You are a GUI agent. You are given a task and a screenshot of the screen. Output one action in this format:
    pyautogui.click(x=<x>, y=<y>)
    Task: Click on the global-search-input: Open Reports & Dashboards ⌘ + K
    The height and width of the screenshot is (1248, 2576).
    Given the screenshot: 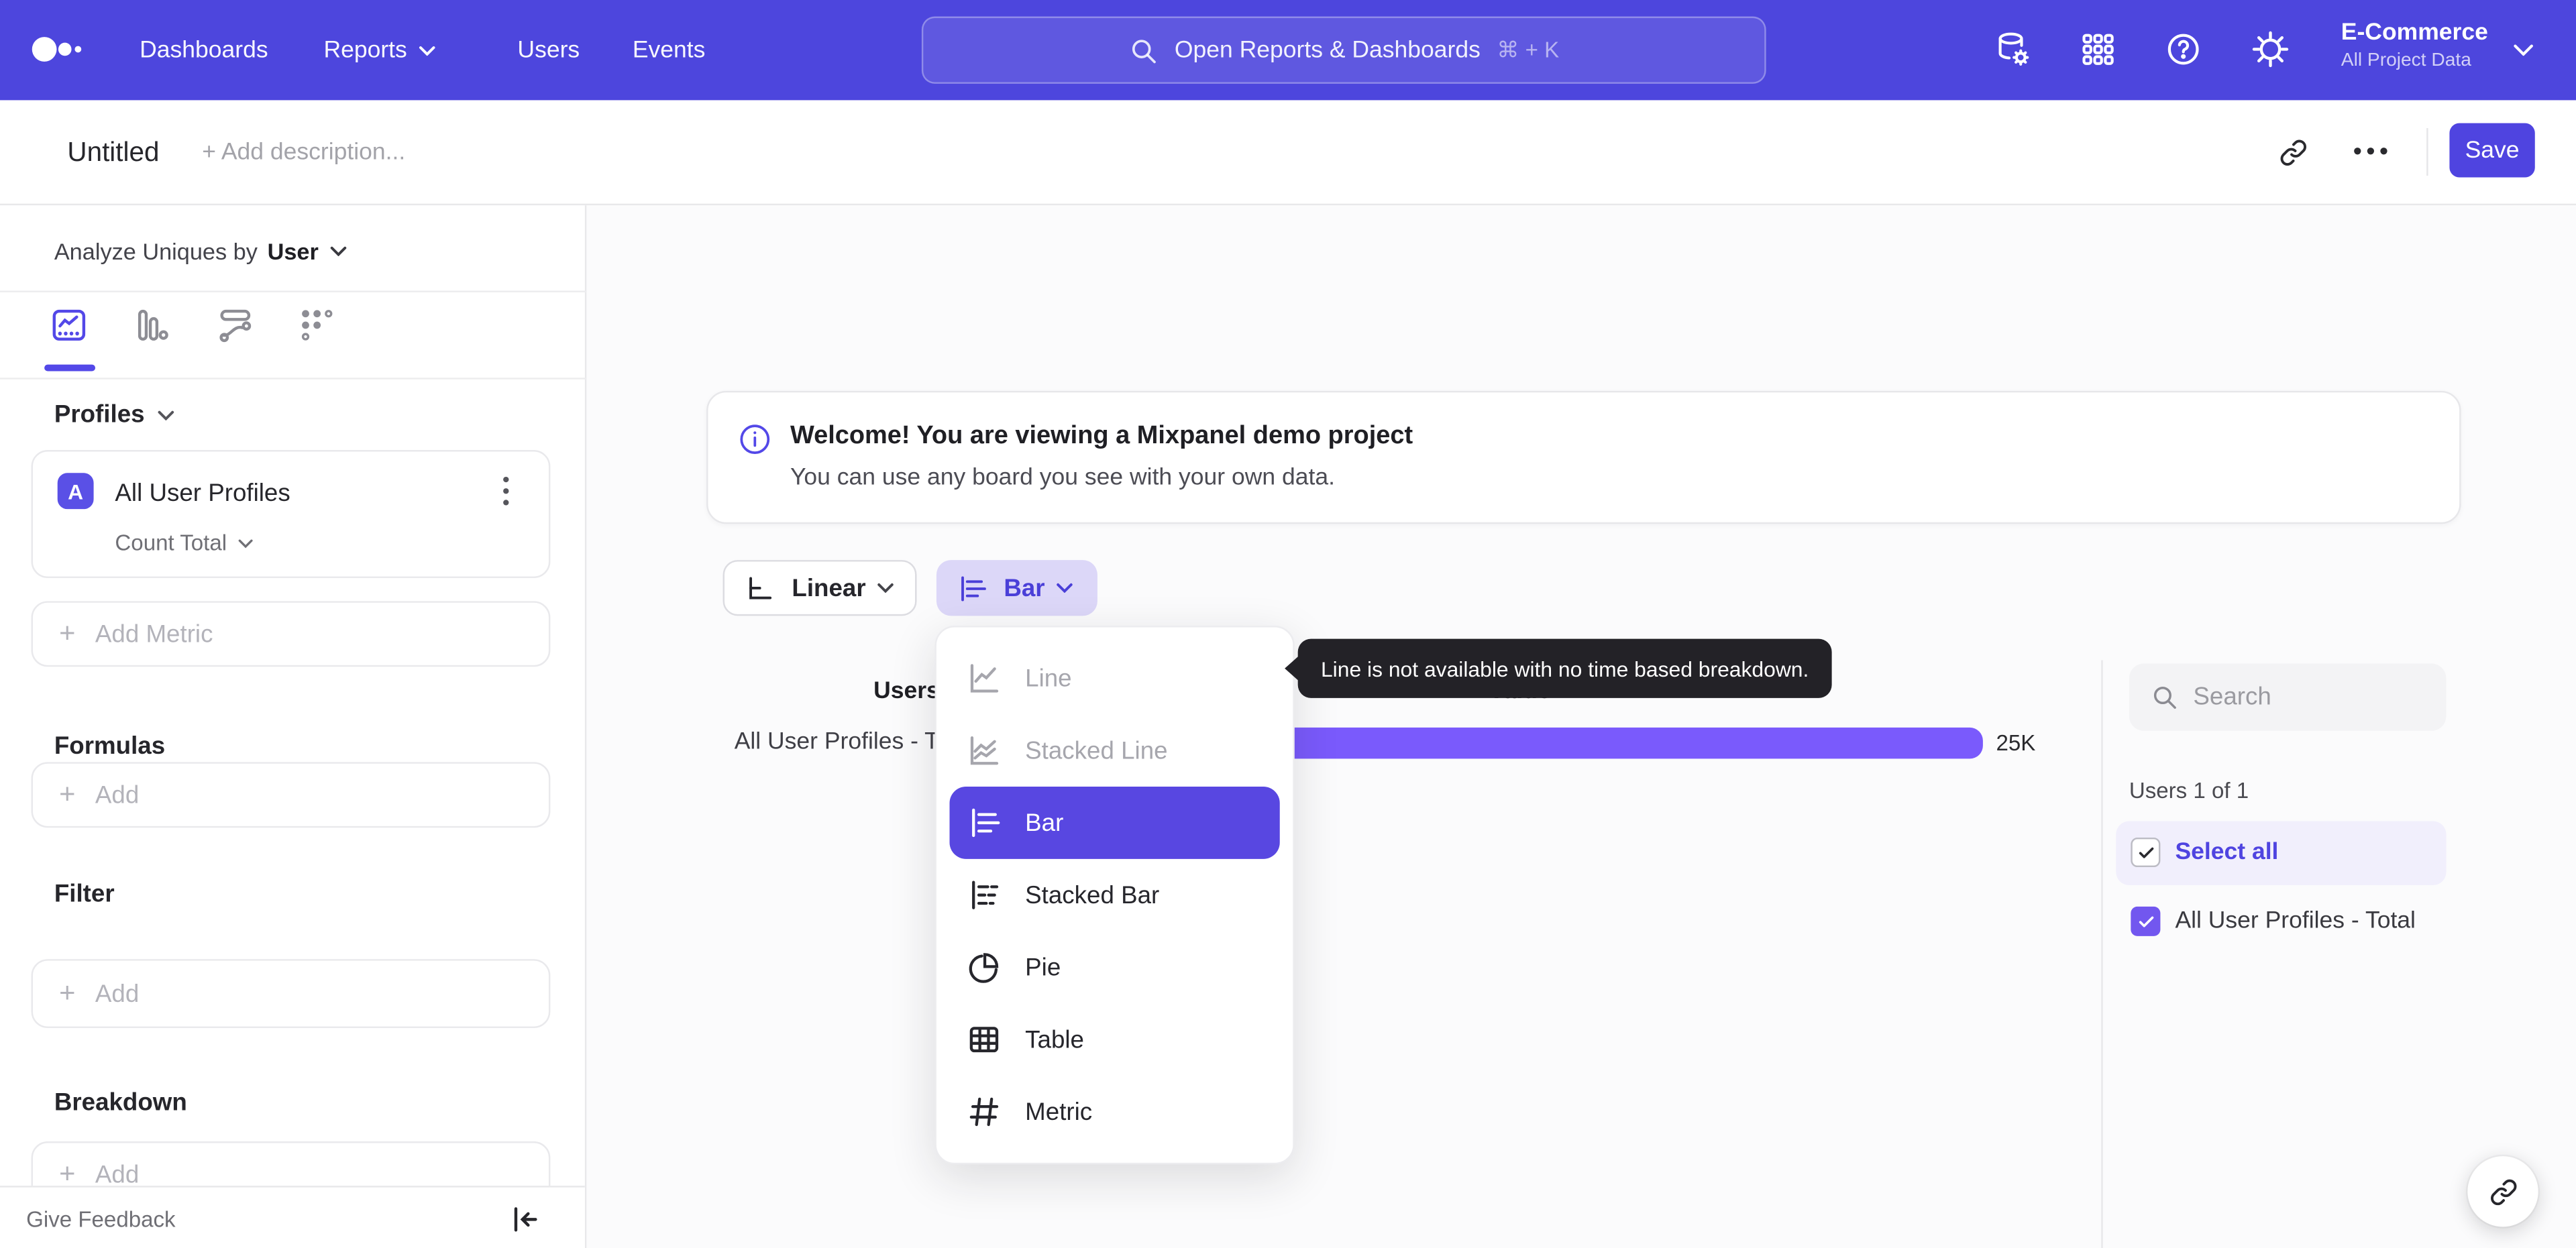 What is the action you would take?
    pyautogui.click(x=1343, y=50)
    